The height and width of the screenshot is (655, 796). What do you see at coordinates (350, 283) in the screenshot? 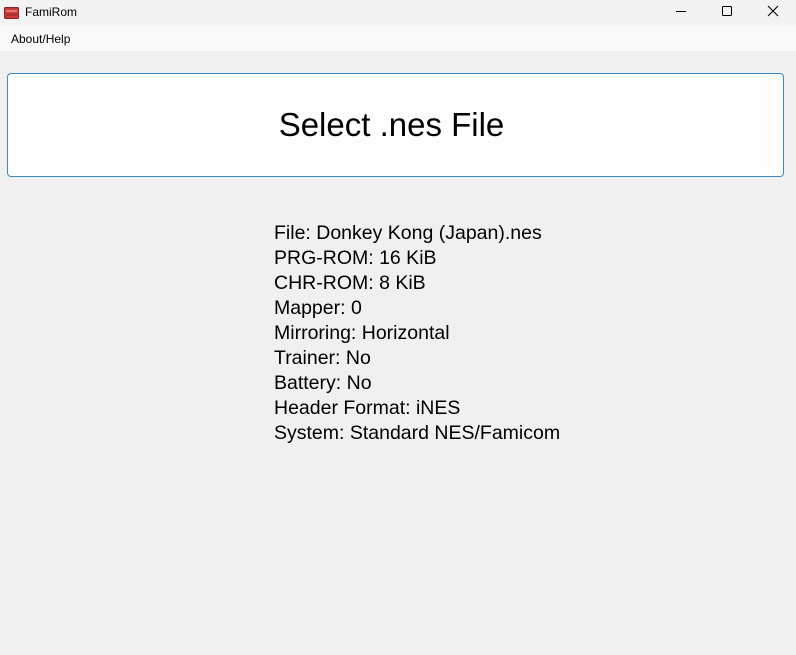
I see `info-chr-rom: CHR-ROM: 8 KiB` at bounding box center [350, 283].